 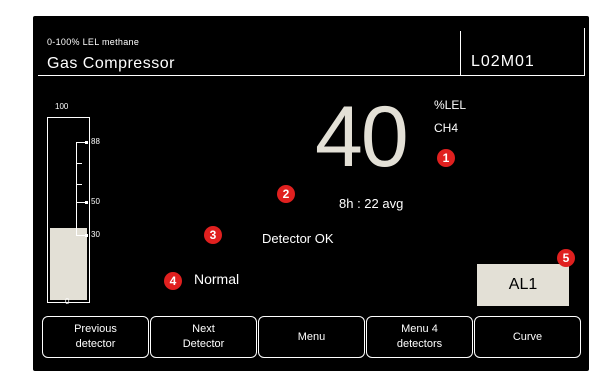 What do you see at coordinates (371, 203) in the screenshot?
I see `average-reading: 8h : 22 avg` at bounding box center [371, 203].